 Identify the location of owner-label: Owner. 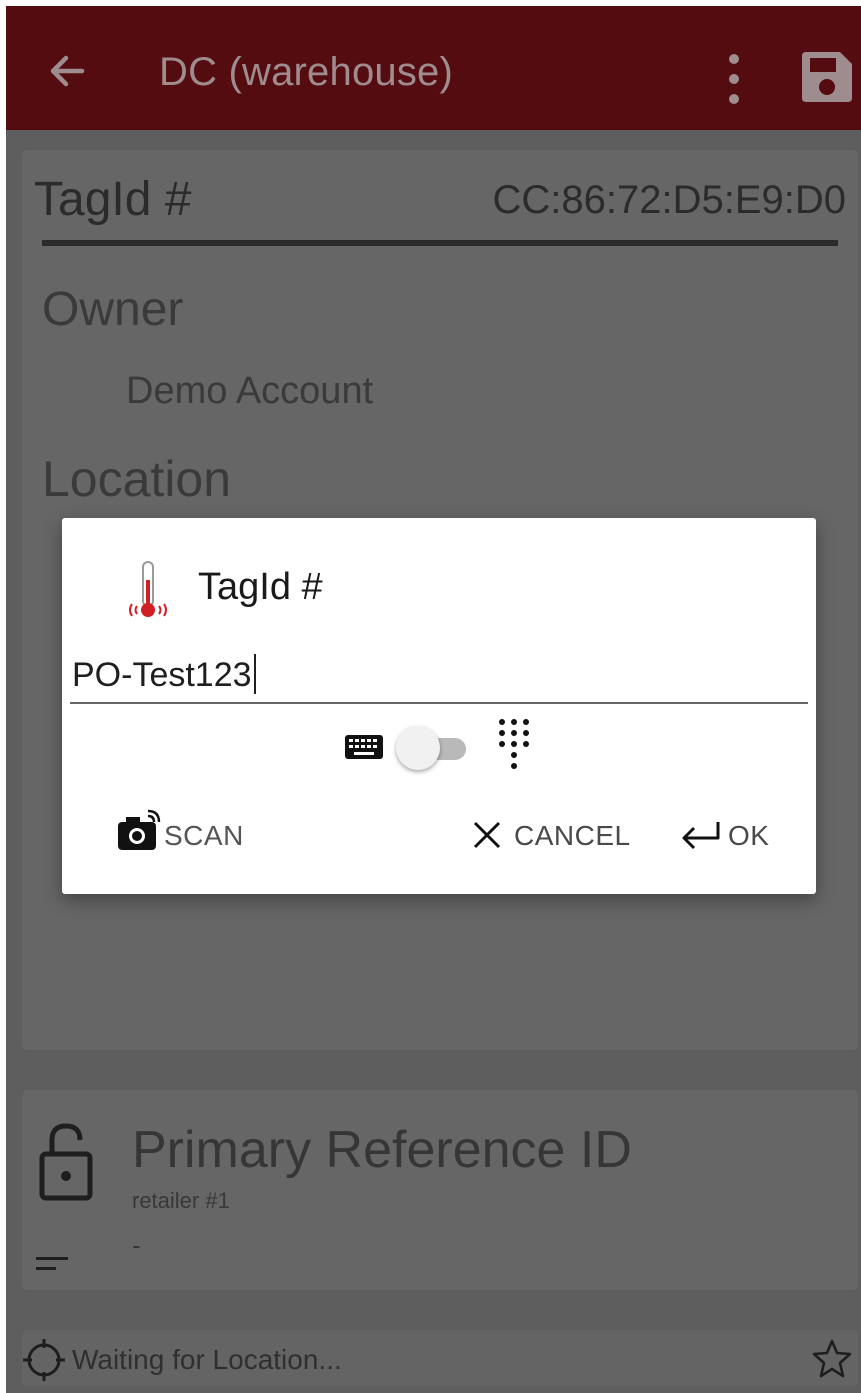
(113, 309).